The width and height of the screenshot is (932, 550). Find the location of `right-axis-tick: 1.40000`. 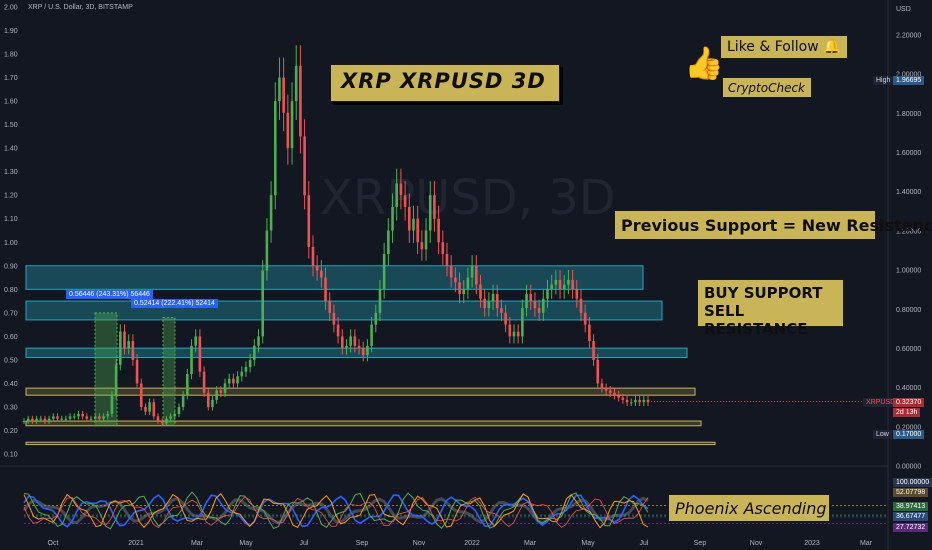

right-axis-tick: 1.40000 is located at coordinates (908, 192).